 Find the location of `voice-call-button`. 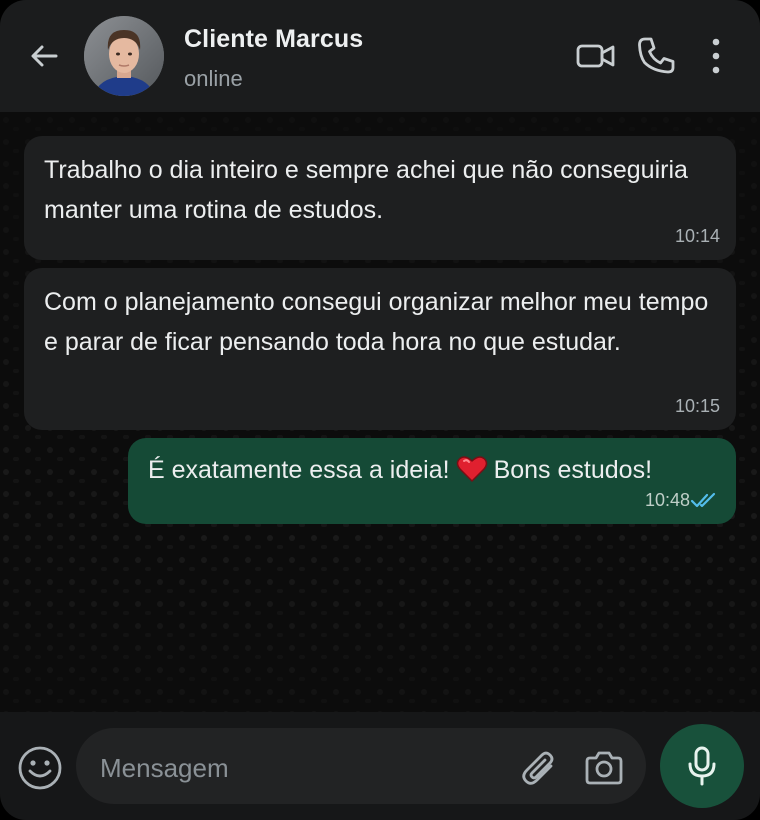

voice-call-button is located at coordinates (656, 56).